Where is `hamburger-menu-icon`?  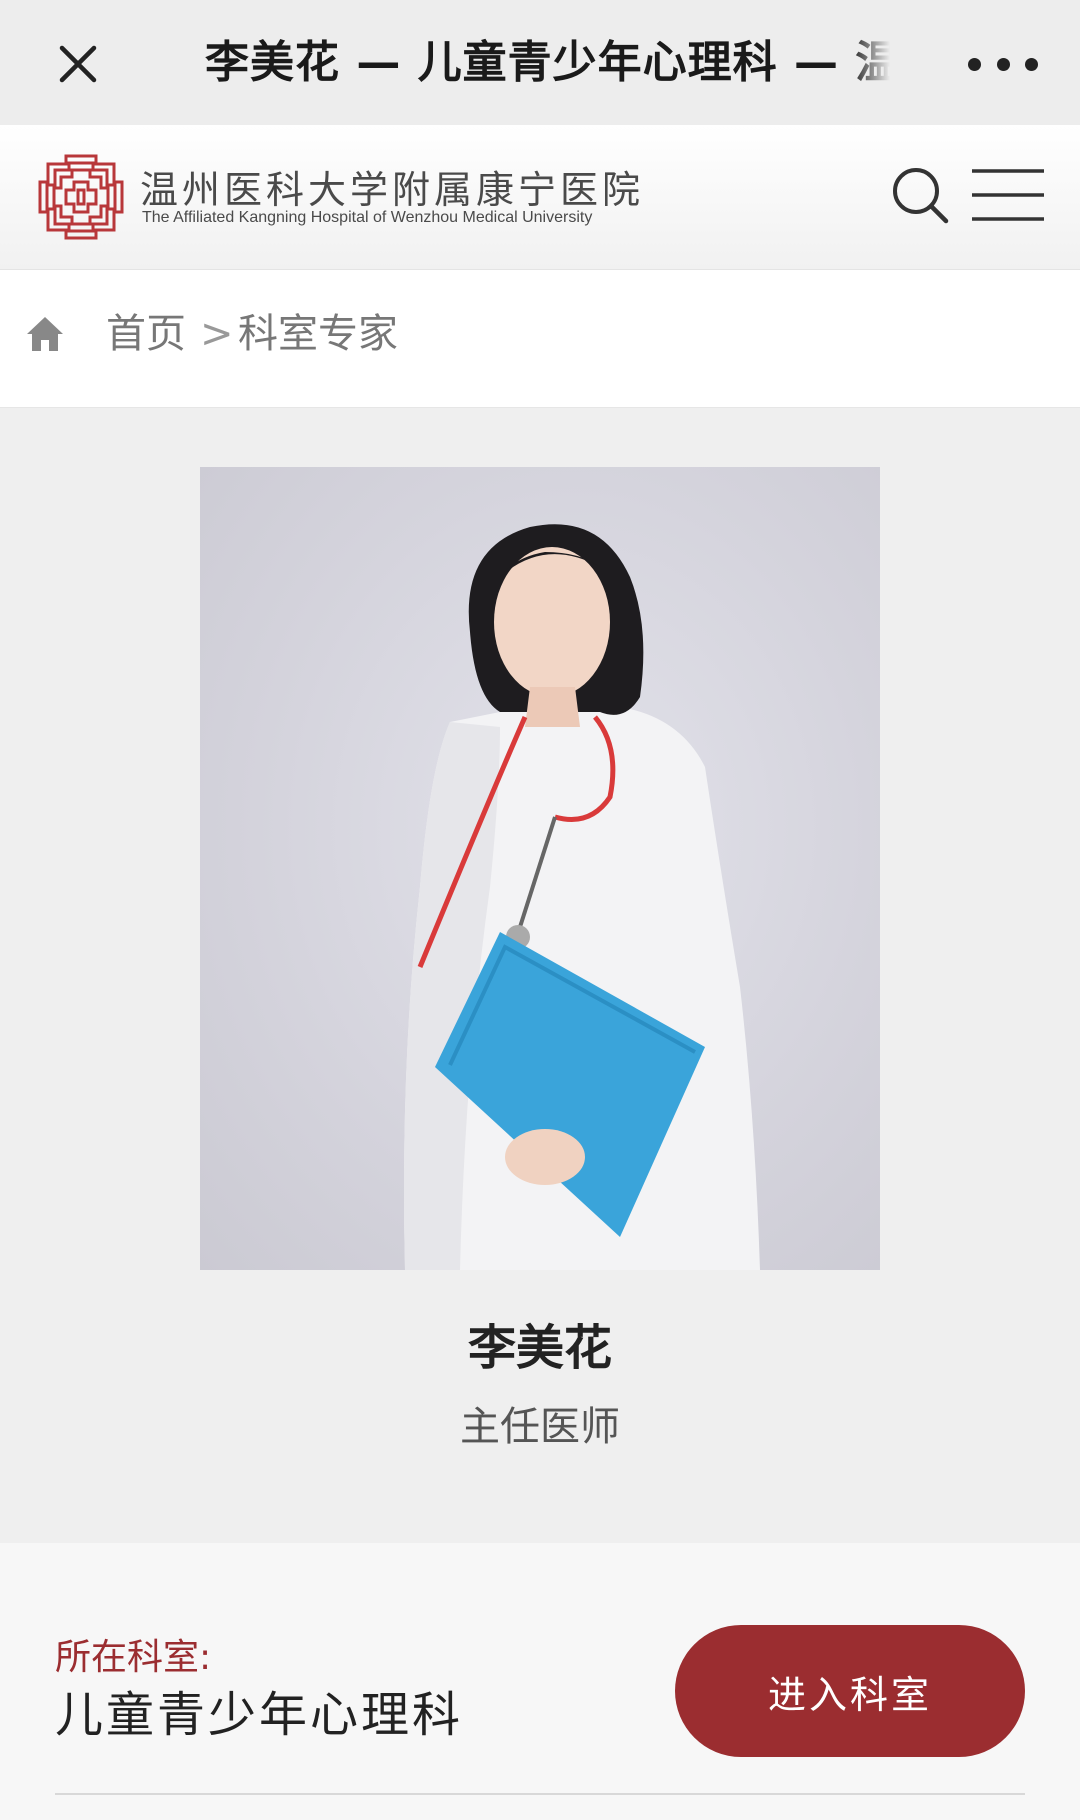
hamburger-menu-icon is located at coordinates (1008, 195).